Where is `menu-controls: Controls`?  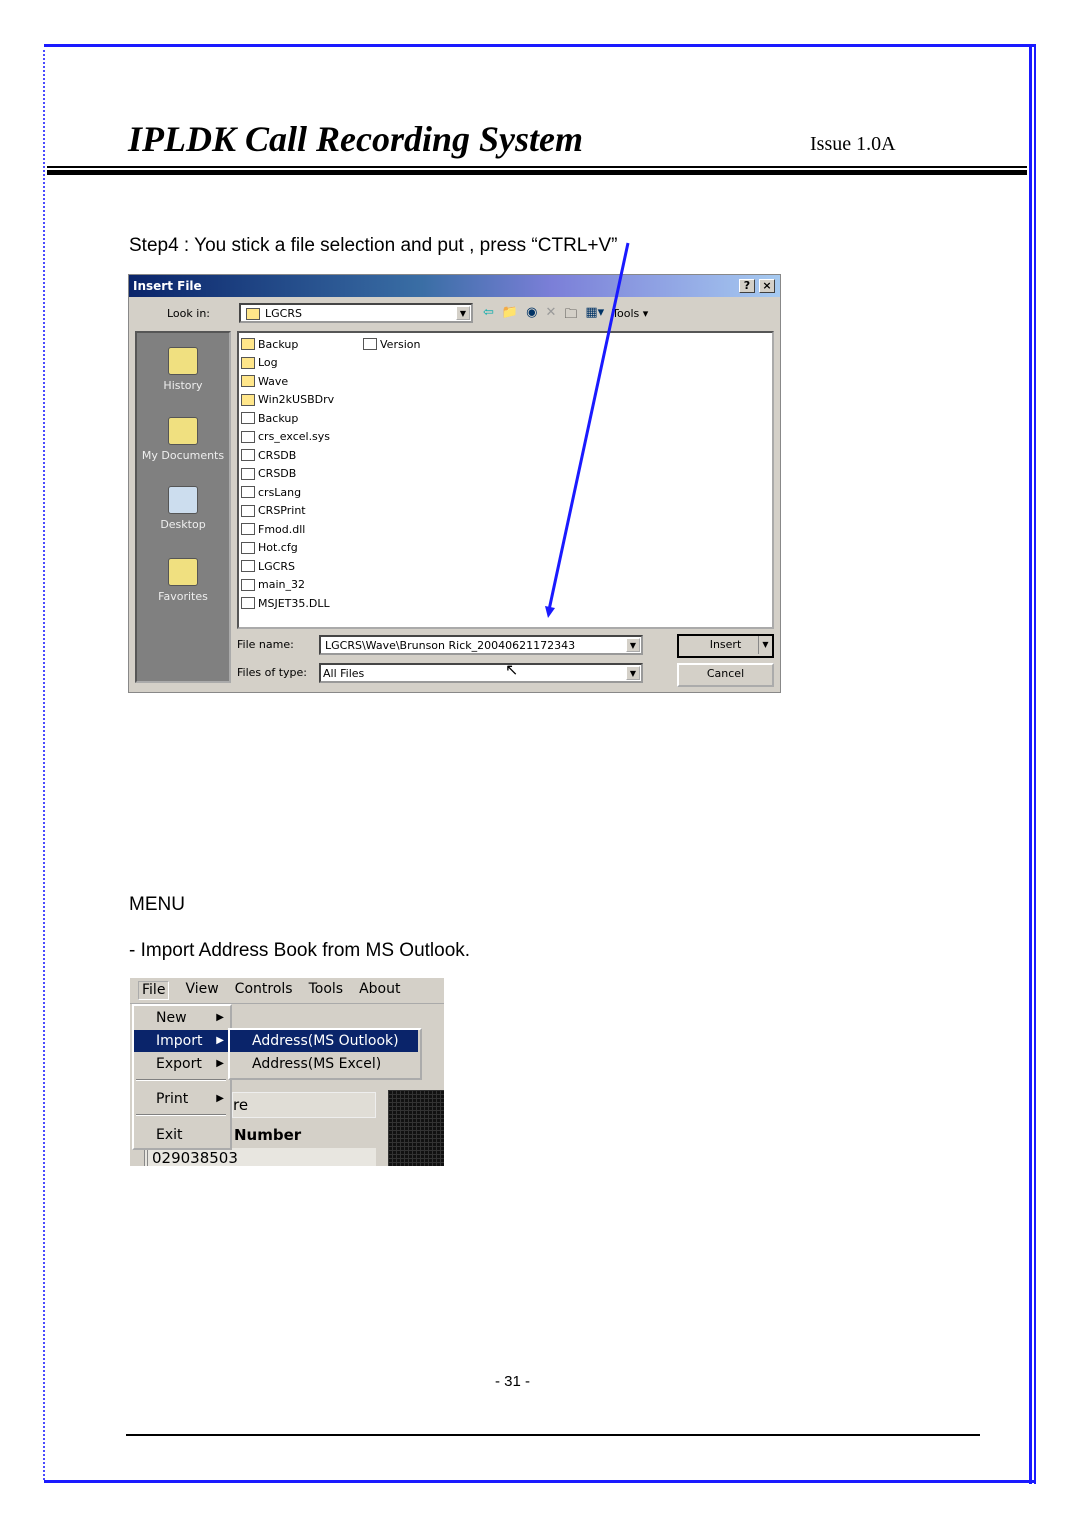 menu-controls: Controls is located at coordinates (264, 990).